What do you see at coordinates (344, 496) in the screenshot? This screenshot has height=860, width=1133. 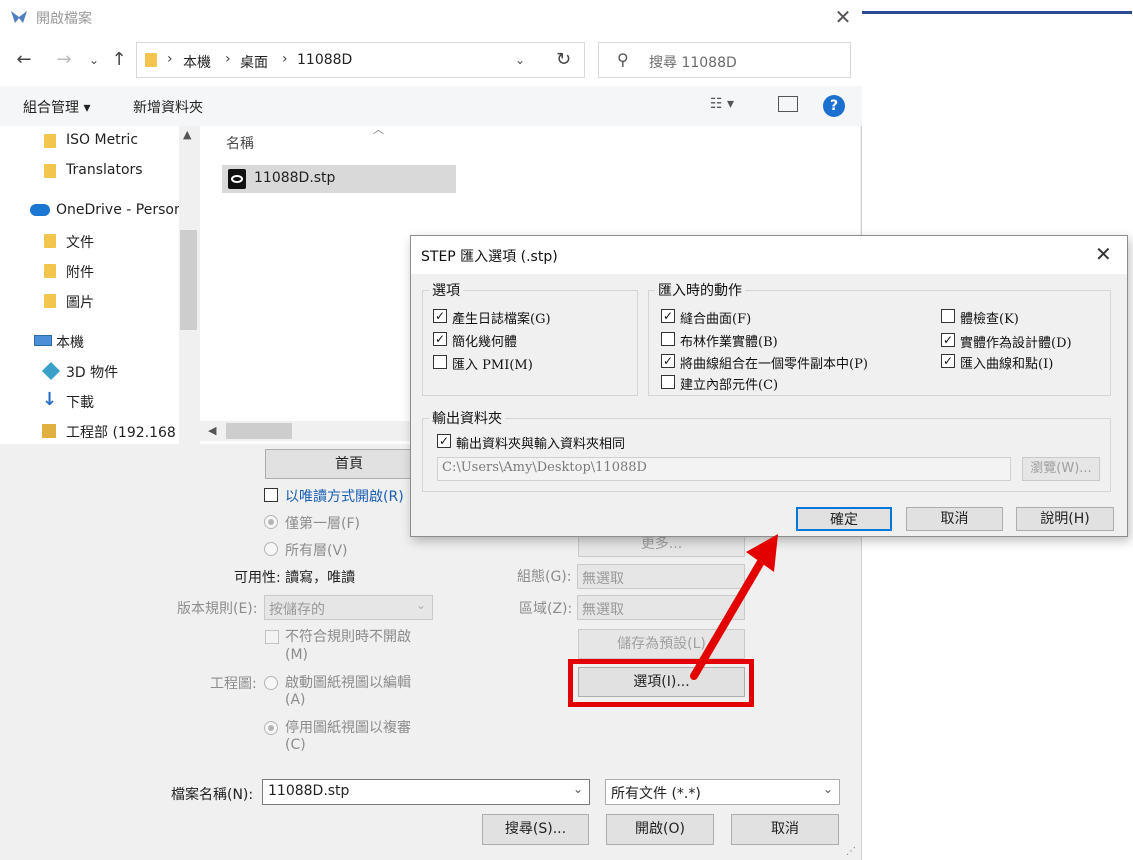 I see `read-only-label: 以唯讀方式開啟(R)` at bounding box center [344, 496].